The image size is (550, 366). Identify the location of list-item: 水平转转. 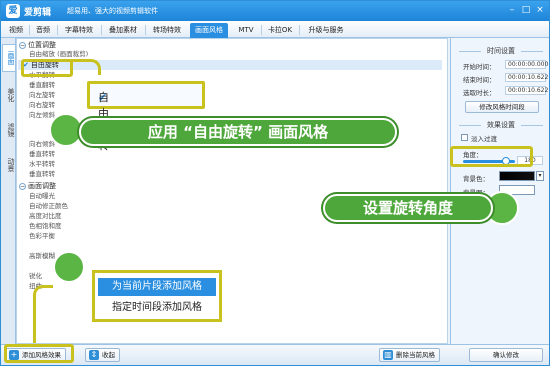
(42, 164).